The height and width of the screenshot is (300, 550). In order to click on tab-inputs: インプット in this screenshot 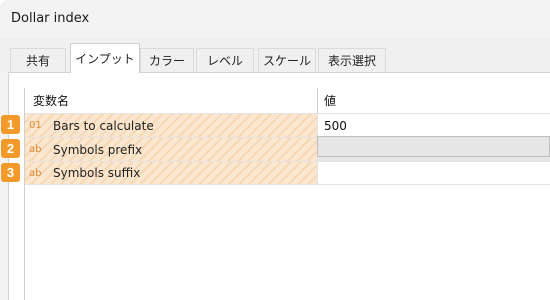, I will do `click(105, 58)`.